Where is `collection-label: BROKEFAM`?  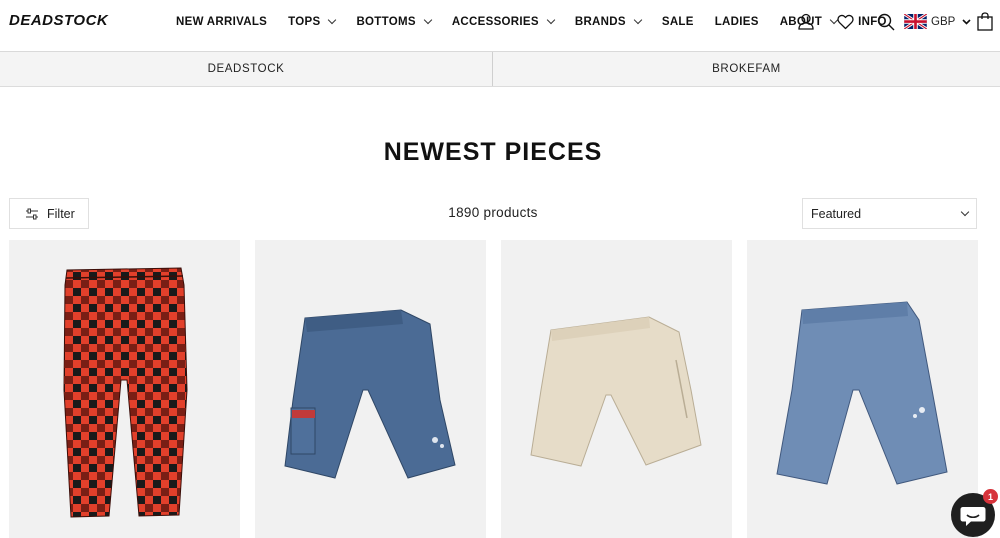
collection-label: BROKEFAM is located at coordinates (746, 69).